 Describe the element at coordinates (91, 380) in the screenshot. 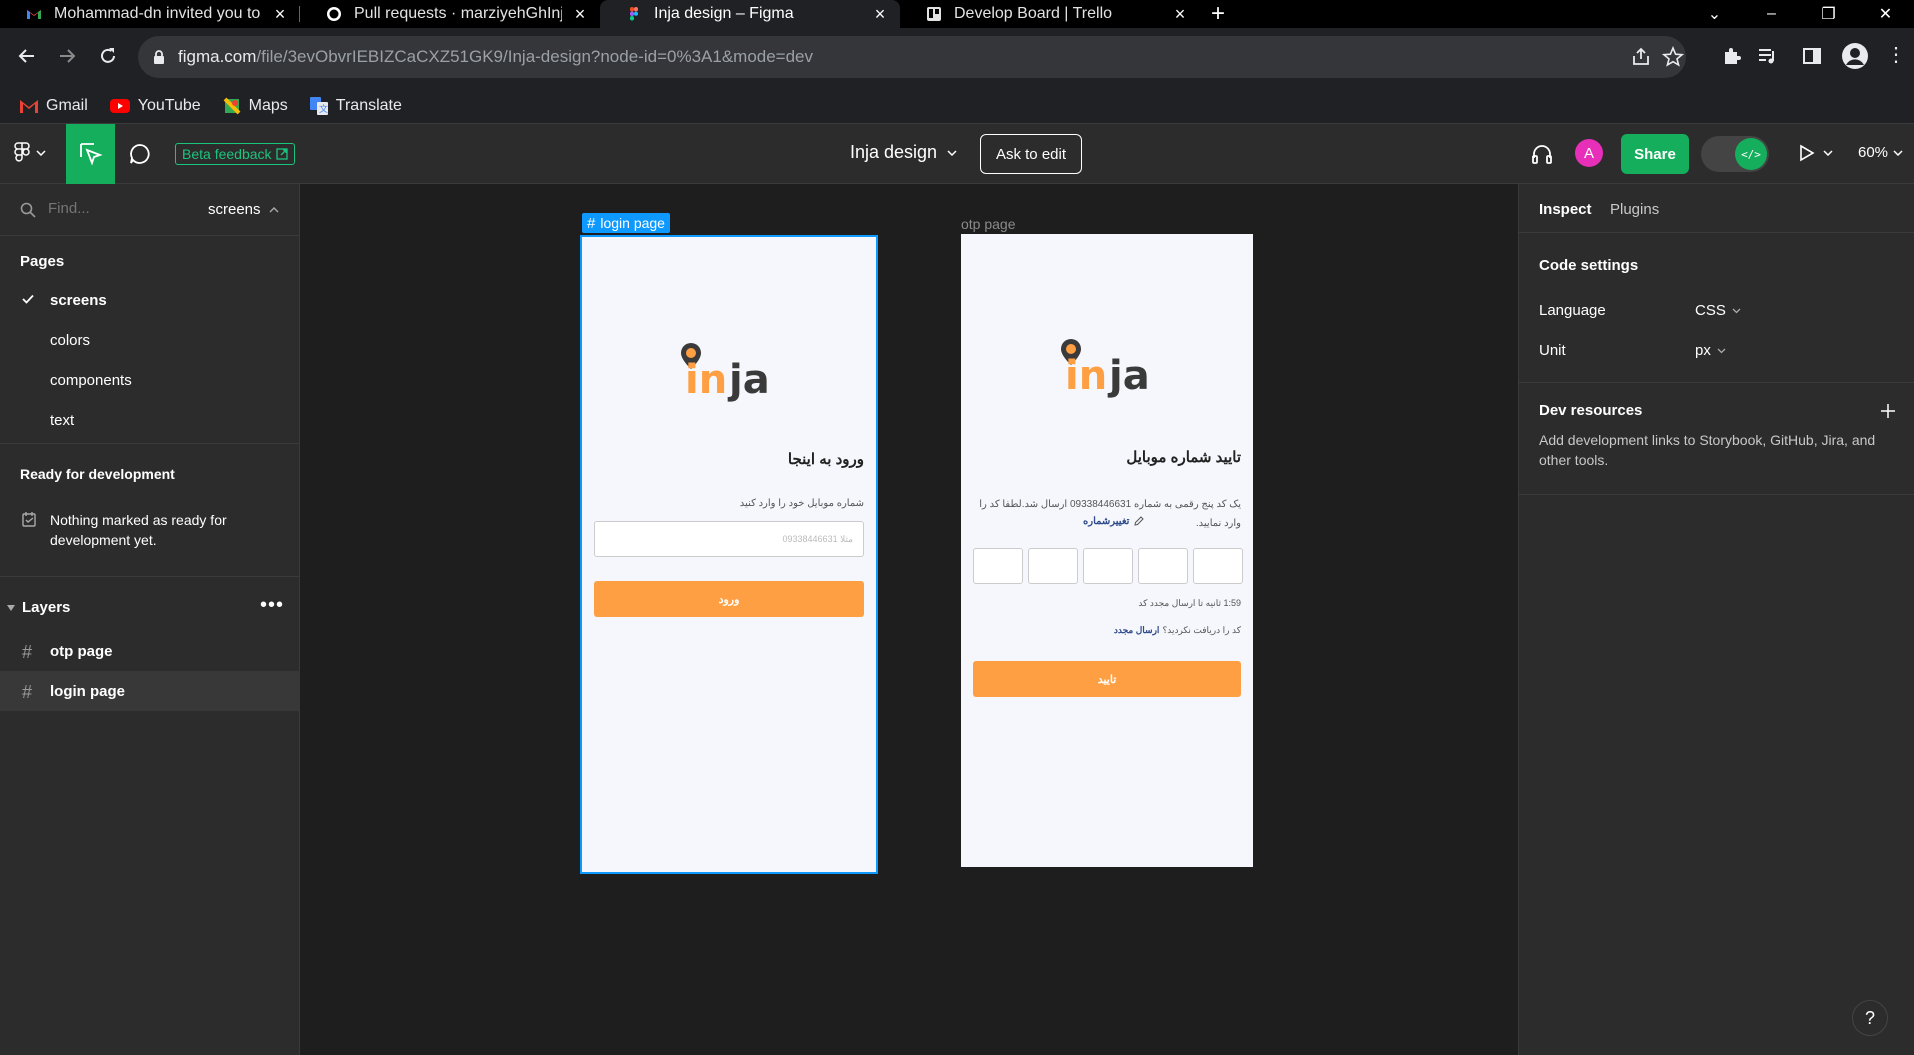

I see `page-label: components` at that location.